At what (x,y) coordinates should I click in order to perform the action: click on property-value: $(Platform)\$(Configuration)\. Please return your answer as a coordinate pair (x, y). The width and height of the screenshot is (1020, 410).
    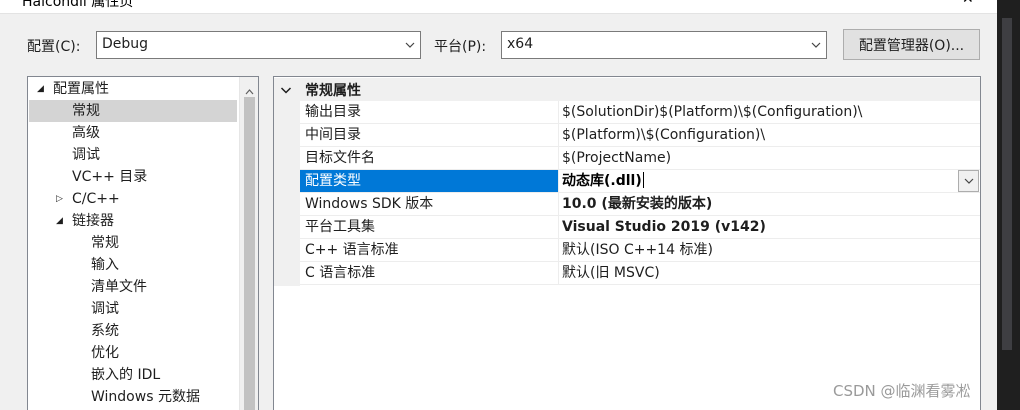
    Looking at the image, I should click on (663, 135).